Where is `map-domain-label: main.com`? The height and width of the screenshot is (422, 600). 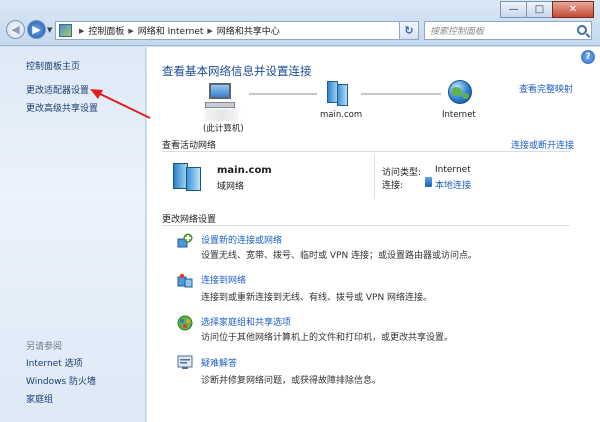 map-domain-label: main.com is located at coordinates (341, 115).